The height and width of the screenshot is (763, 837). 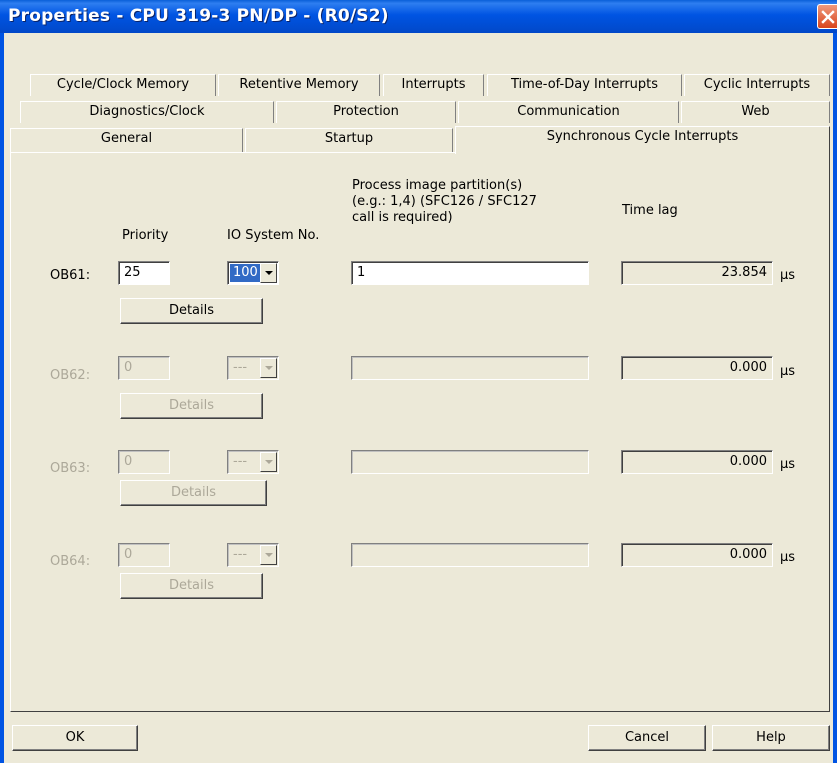 I want to click on ob61-time-lag-field: 23.854, so click(x=697, y=273).